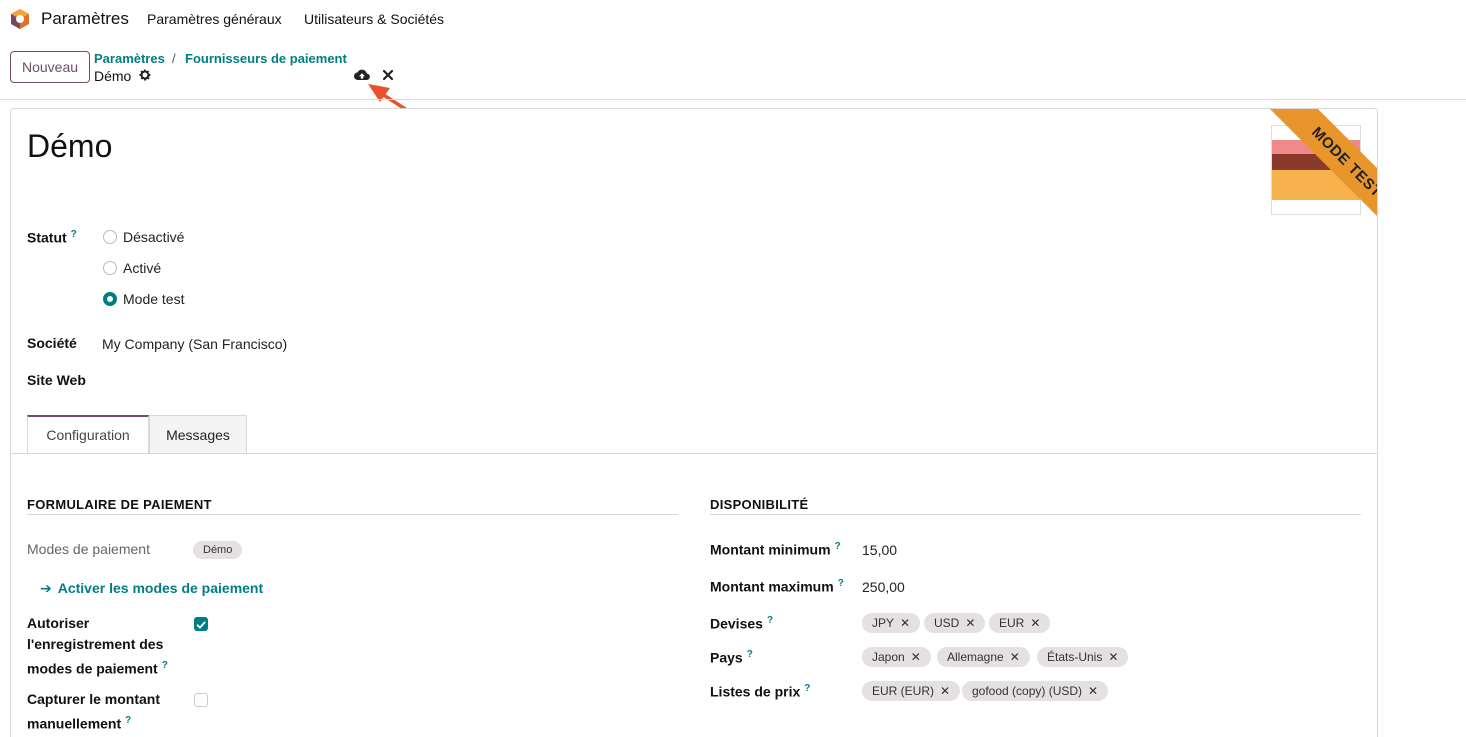 The height and width of the screenshot is (737, 1466). What do you see at coordinates (726, 657) in the screenshot?
I see `countries-label-text: Pays` at bounding box center [726, 657].